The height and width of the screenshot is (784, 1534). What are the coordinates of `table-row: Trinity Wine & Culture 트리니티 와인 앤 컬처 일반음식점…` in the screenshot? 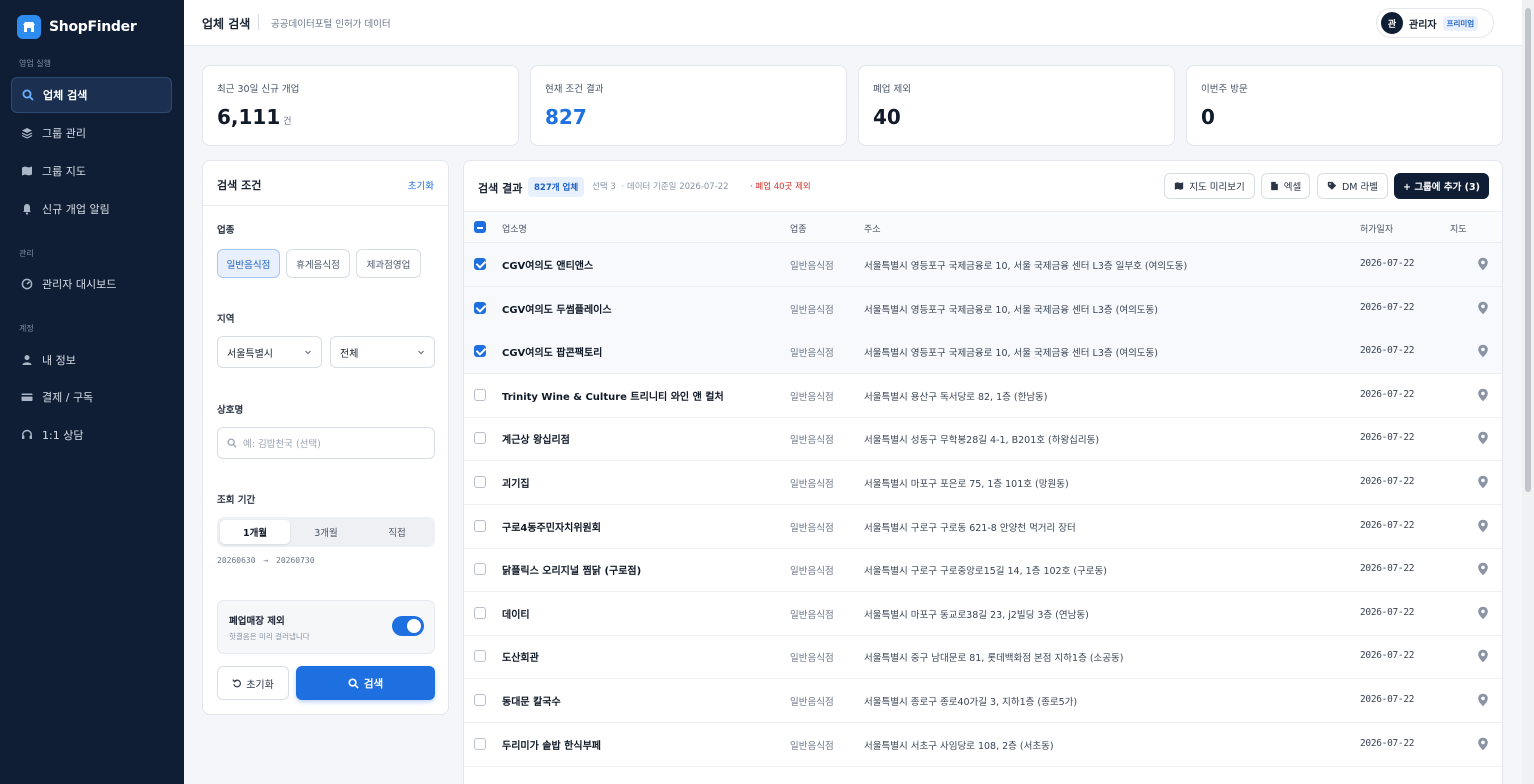 It's located at (983, 396).